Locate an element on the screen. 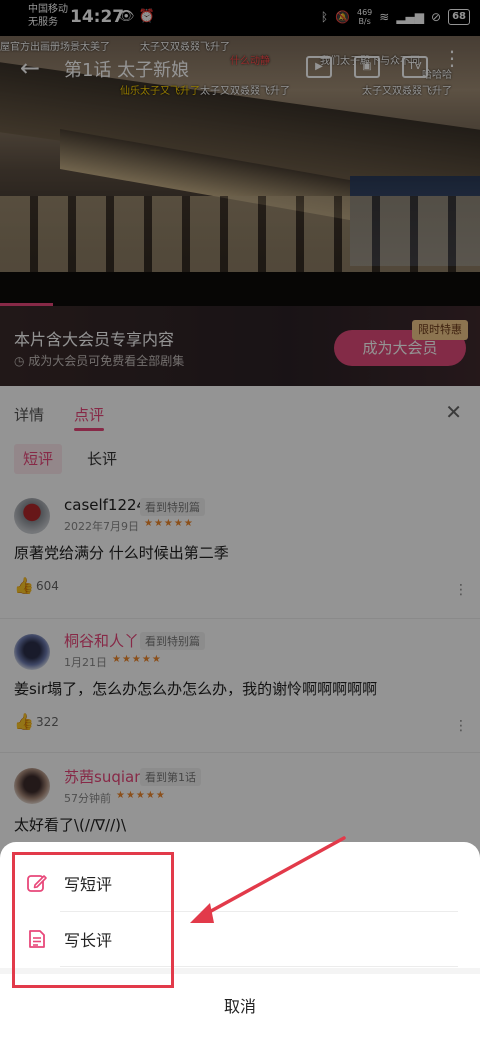 This screenshot has height=1040, width=480. cancel-button: 取消 is located at coordinates (240, 1007).